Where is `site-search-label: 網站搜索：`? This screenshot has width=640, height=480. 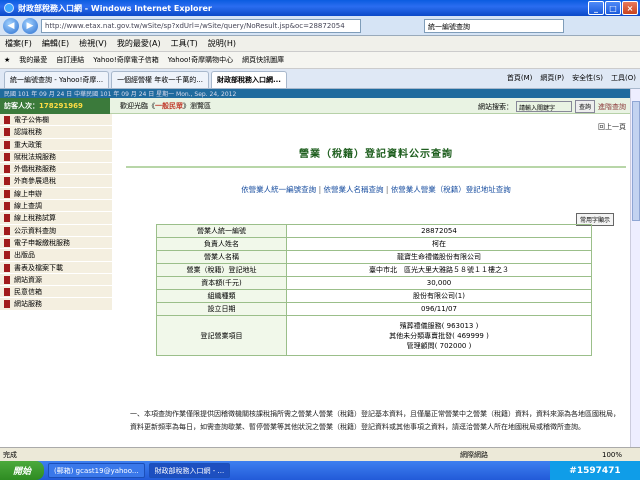 site-search-label: 網站搜索： is located at coordinates (495, 106).